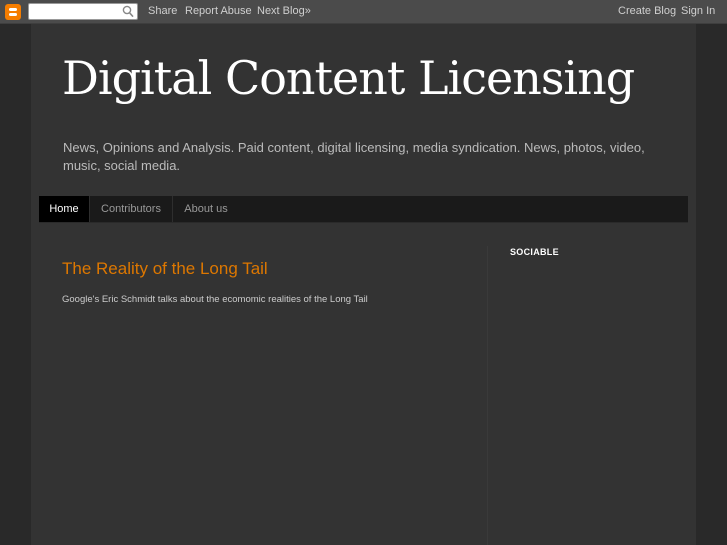  Describe the element at coordinates (348, 78) in the screenshot. I see `blog-title: Digital Content Licensing` at that location.